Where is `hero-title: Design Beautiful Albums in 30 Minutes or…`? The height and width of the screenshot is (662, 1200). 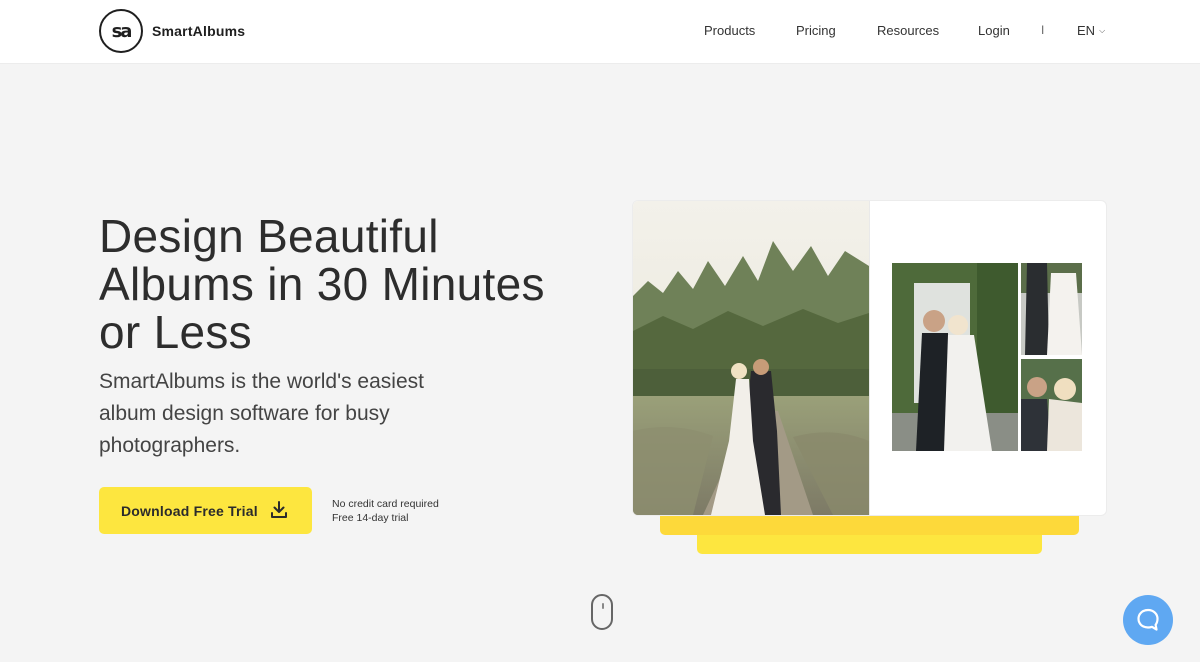
hero-title: Design Beautiful Albums in 30 Minutes or… is located at coordinates (322, 284).